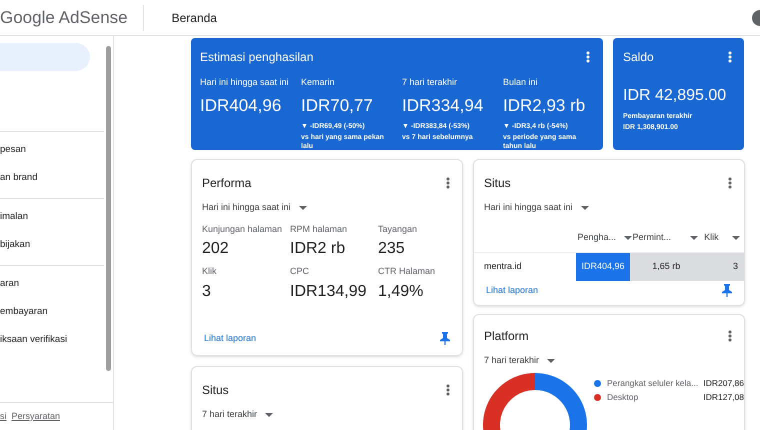 This screenshot has height=430, width=760. Describe the element at coordinates (675, 96) in the screenshot. I see `balance-value: IDR 42,895.00` at that location.